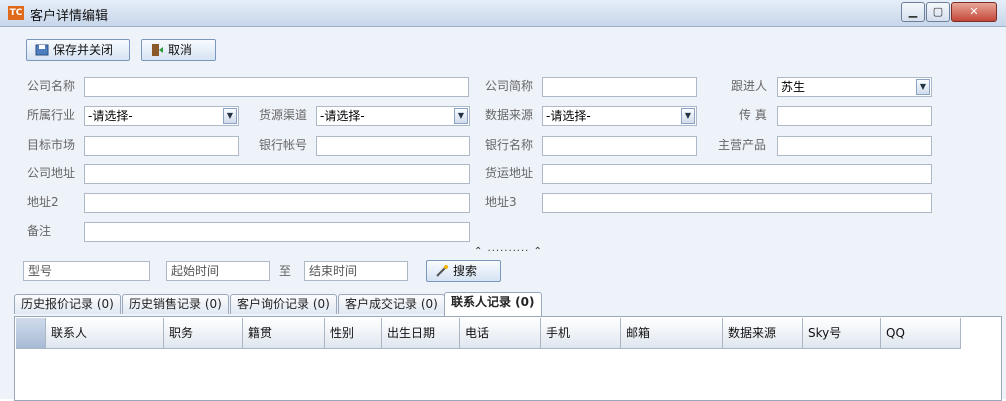 This screenshot has width=1006, height=401. What do you see at coordinates (393, 146) in the screenshot?
I see `bank-account-field` at bounding box center [393, 146].